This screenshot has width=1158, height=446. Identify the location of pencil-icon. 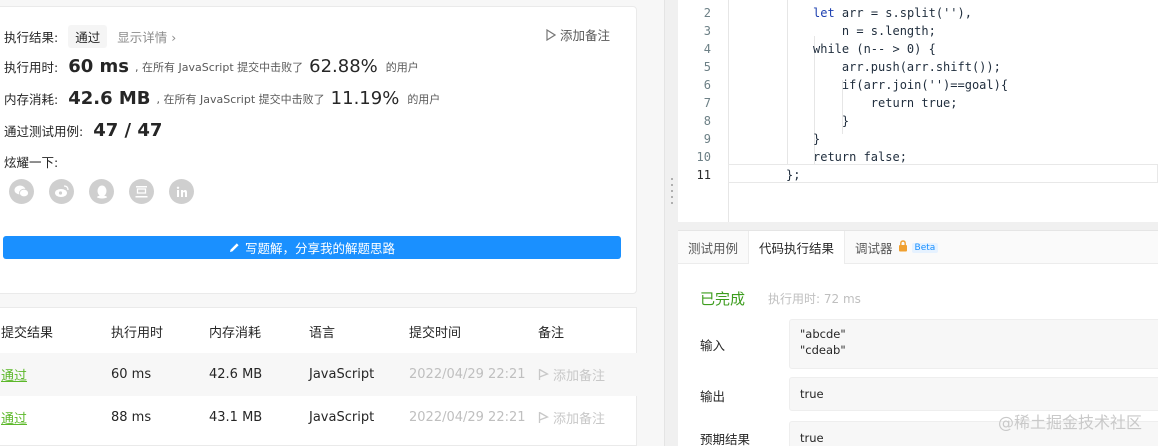
(234, 247).